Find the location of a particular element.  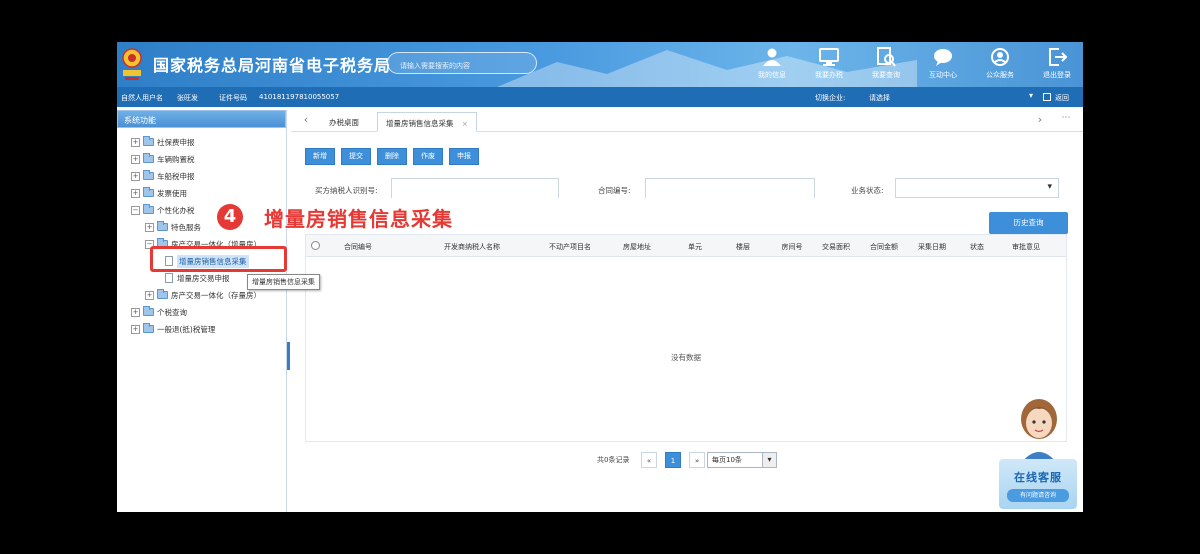

column-header: 房间号 is located at coordinates (792, 247).